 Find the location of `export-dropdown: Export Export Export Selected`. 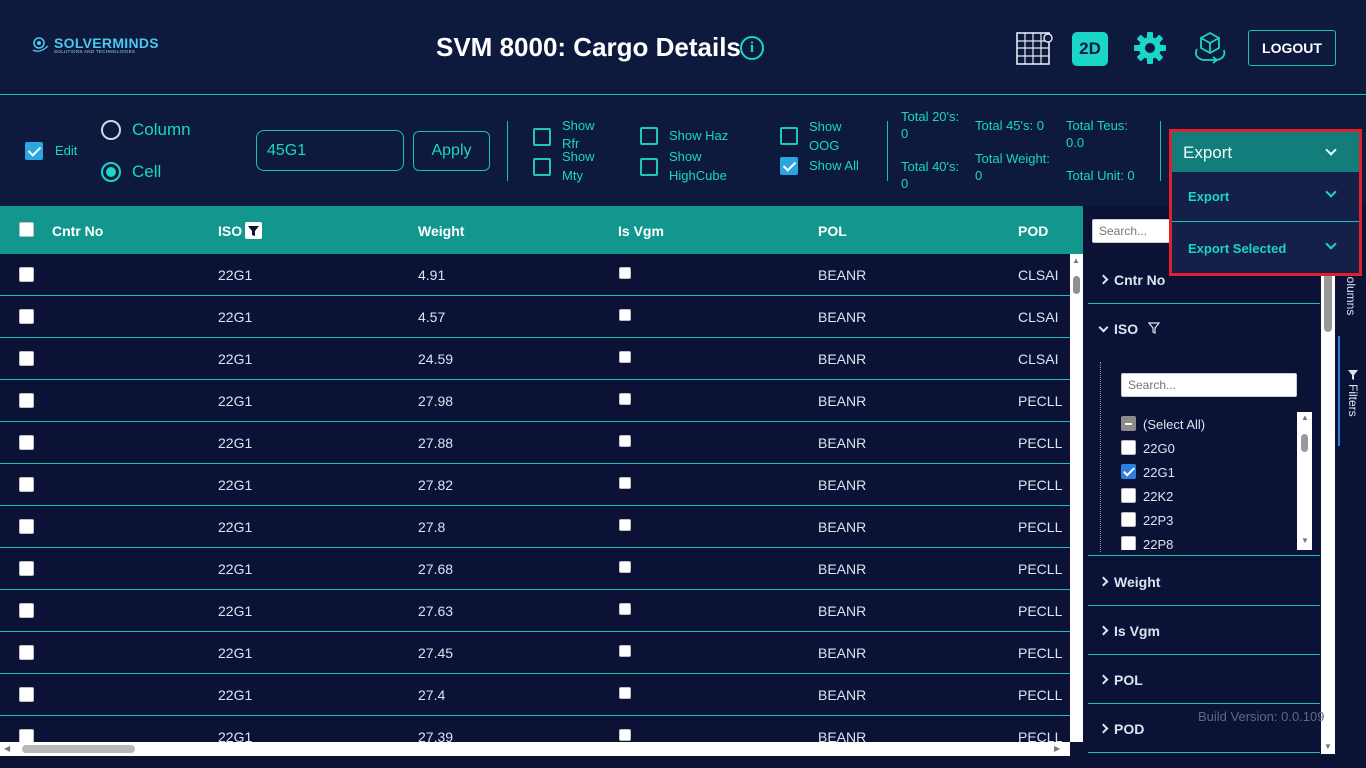

export-dropdown: Export Export Export Selected is located at coordinates (1265, 202).